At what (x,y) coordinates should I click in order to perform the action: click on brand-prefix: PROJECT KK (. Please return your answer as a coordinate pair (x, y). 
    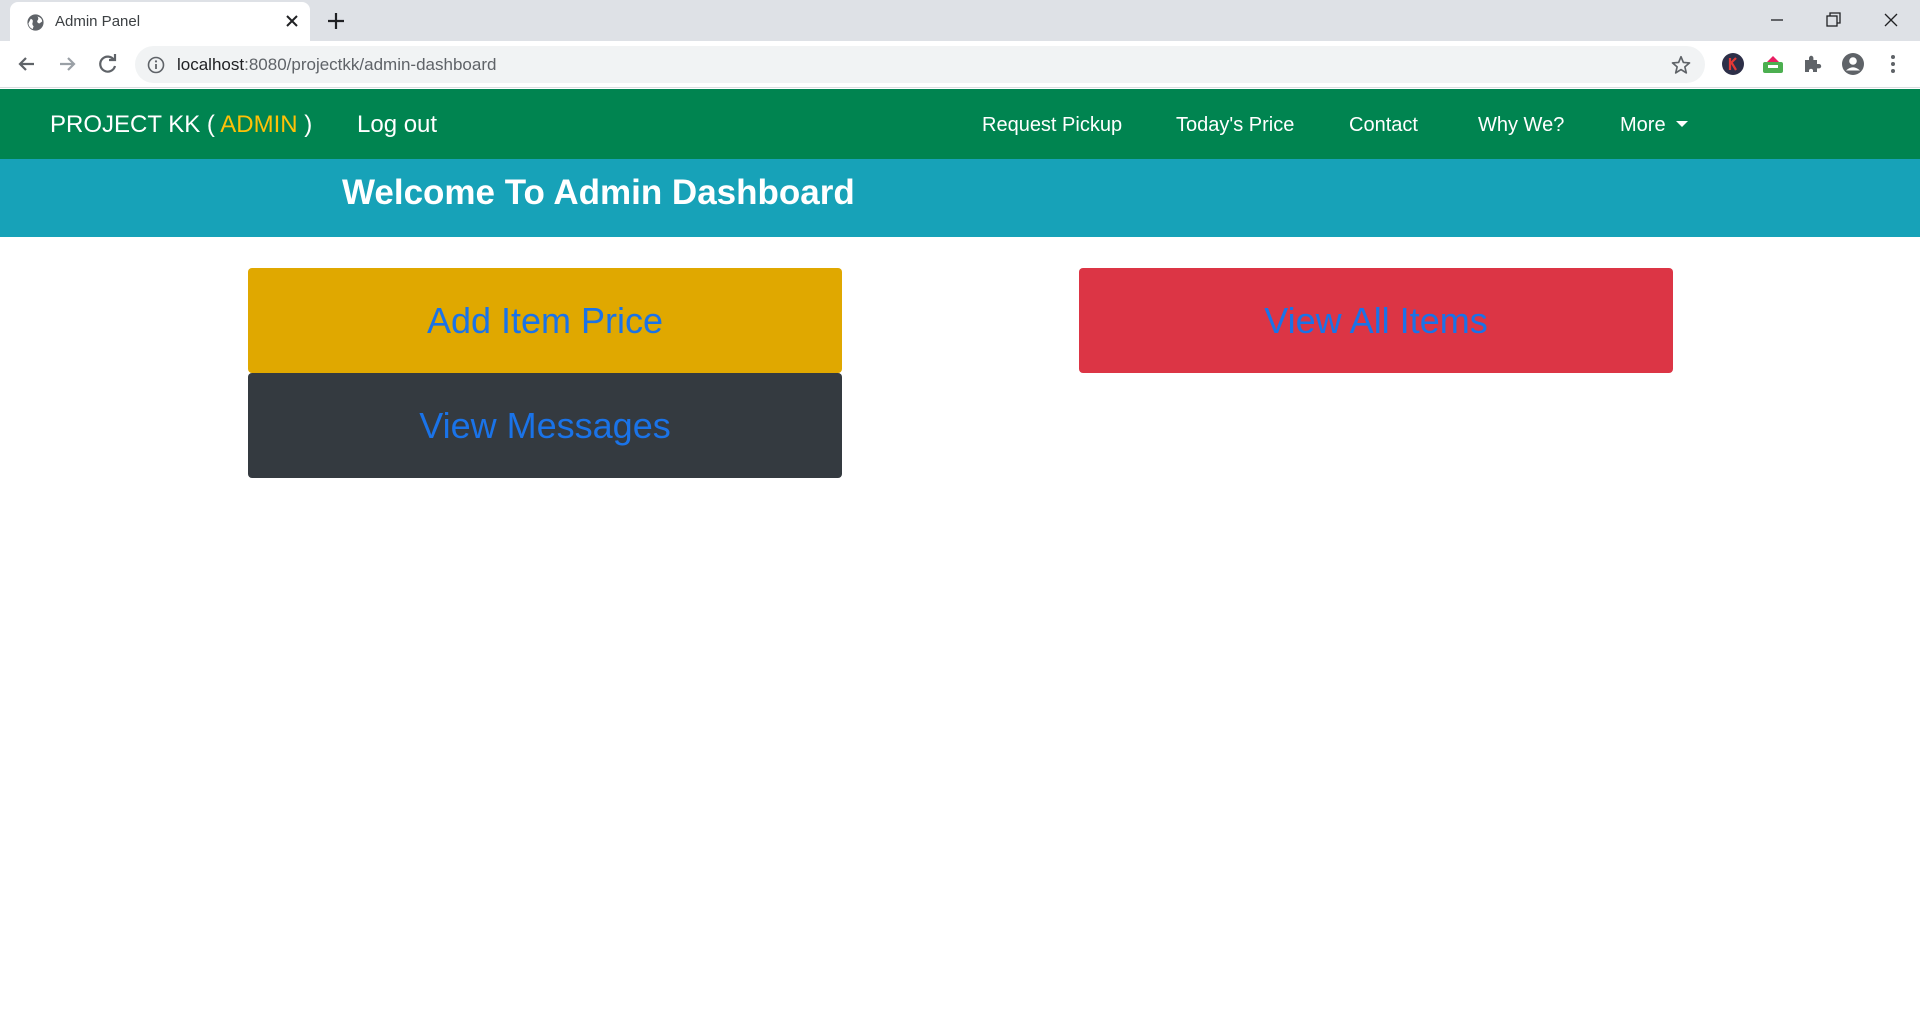
    Looking at the image, I should click on (132, 124).